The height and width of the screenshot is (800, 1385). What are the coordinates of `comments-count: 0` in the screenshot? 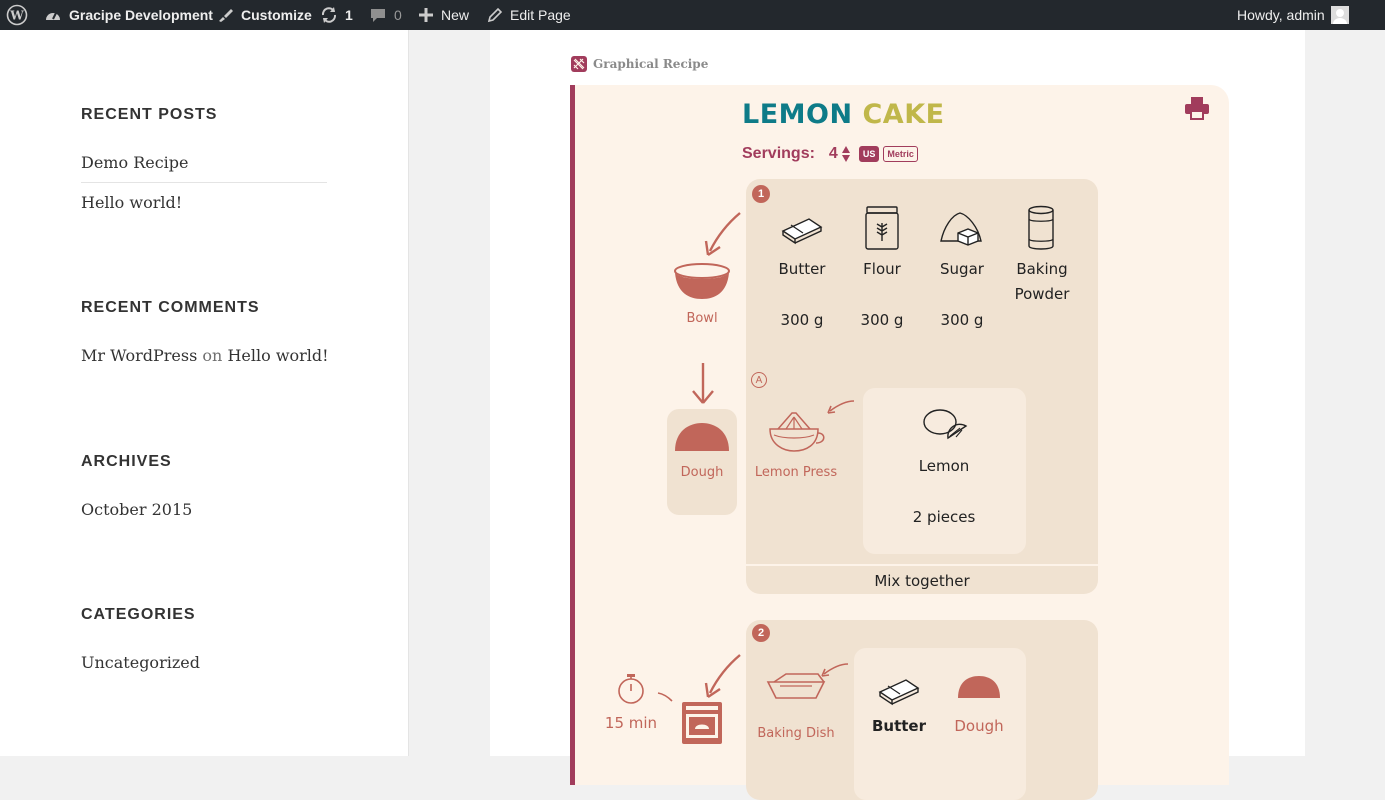 It's located at (398, 15).